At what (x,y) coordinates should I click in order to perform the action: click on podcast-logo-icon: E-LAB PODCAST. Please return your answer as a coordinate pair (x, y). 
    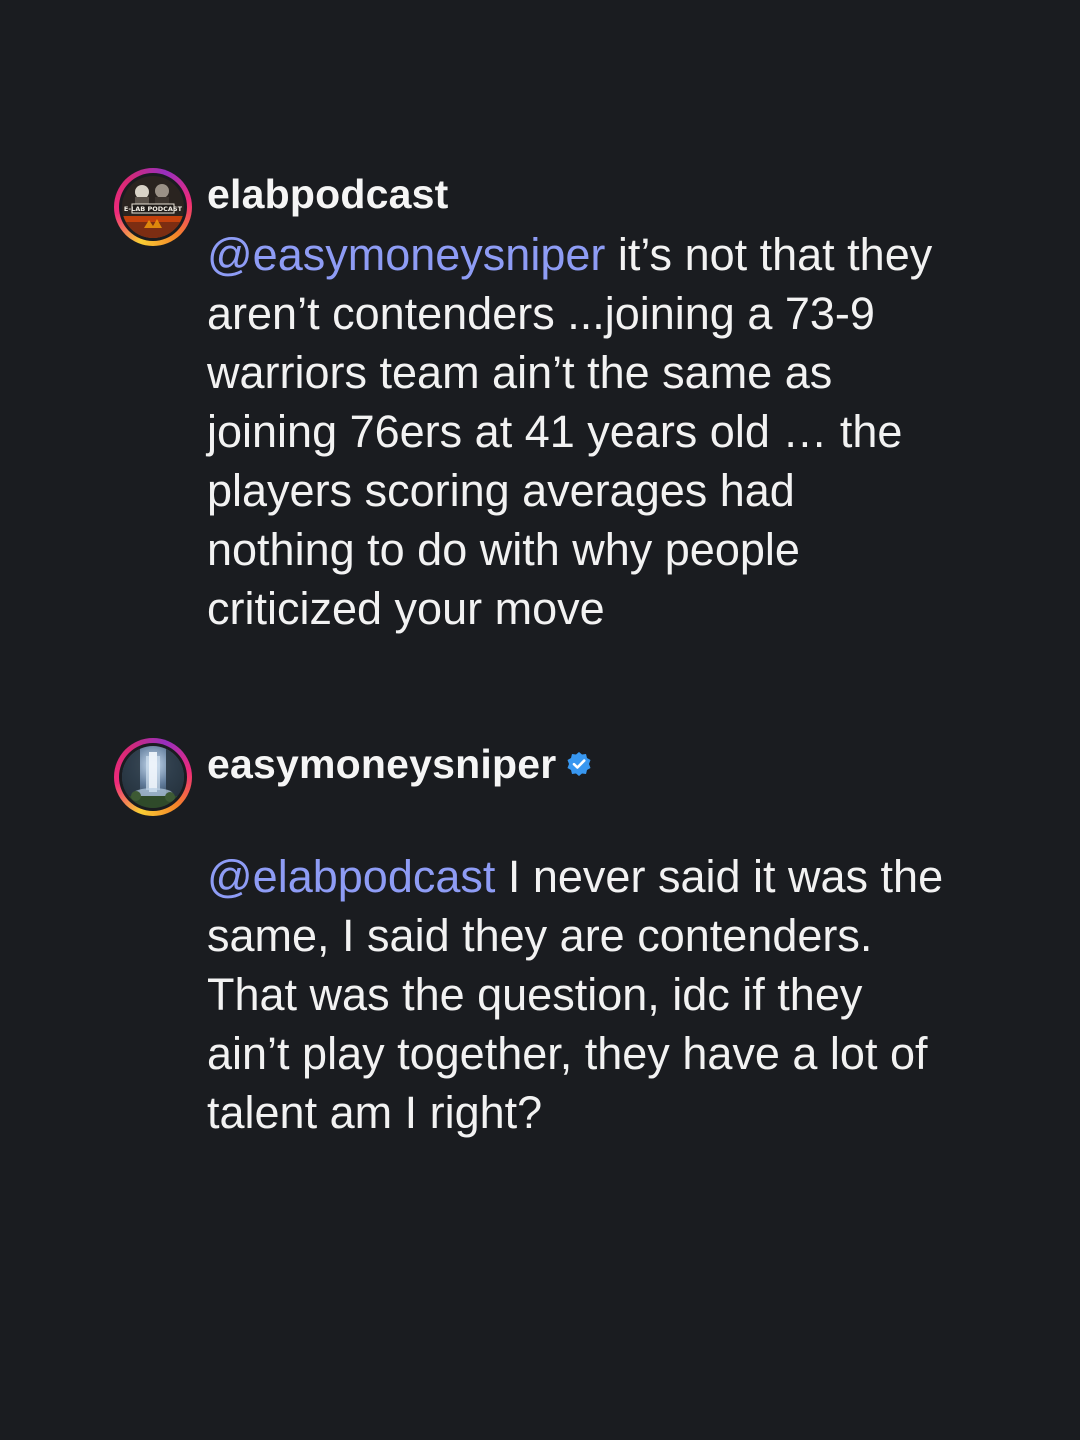
    Looking at the image, I should click on (153, 207).